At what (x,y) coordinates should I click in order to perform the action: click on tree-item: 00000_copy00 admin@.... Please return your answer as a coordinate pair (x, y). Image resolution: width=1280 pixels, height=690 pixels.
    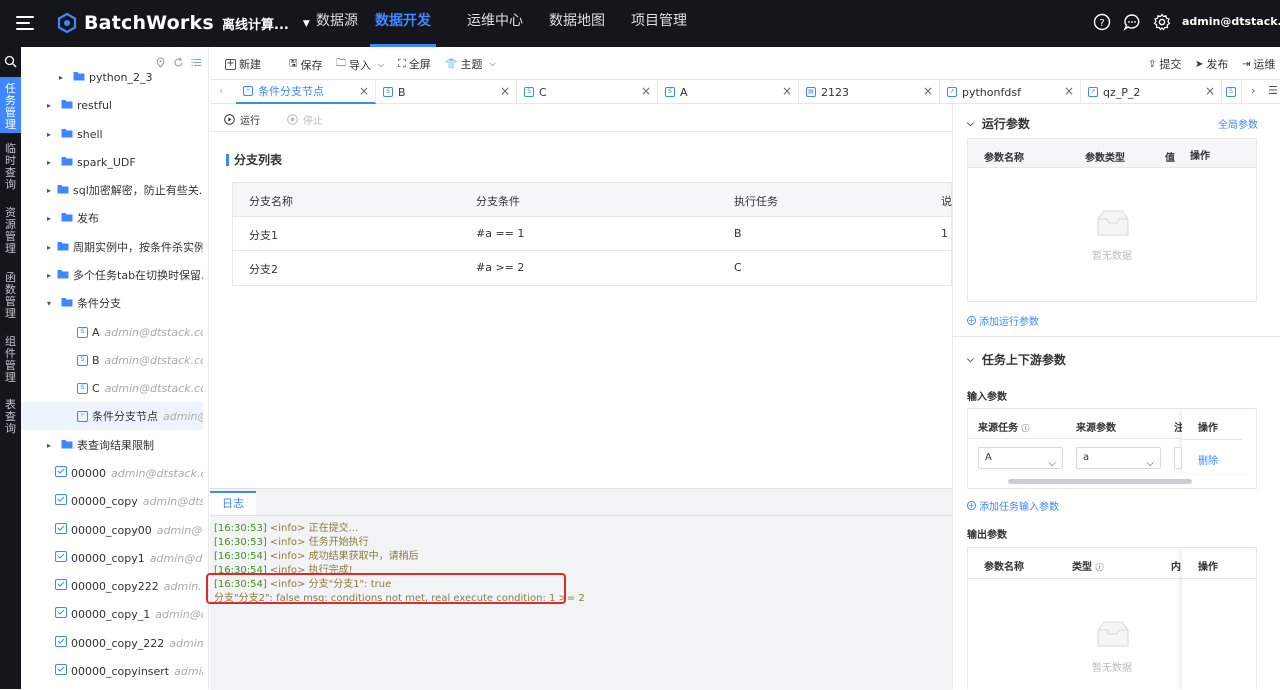
    Looking at the image, I should click on (112, 530).